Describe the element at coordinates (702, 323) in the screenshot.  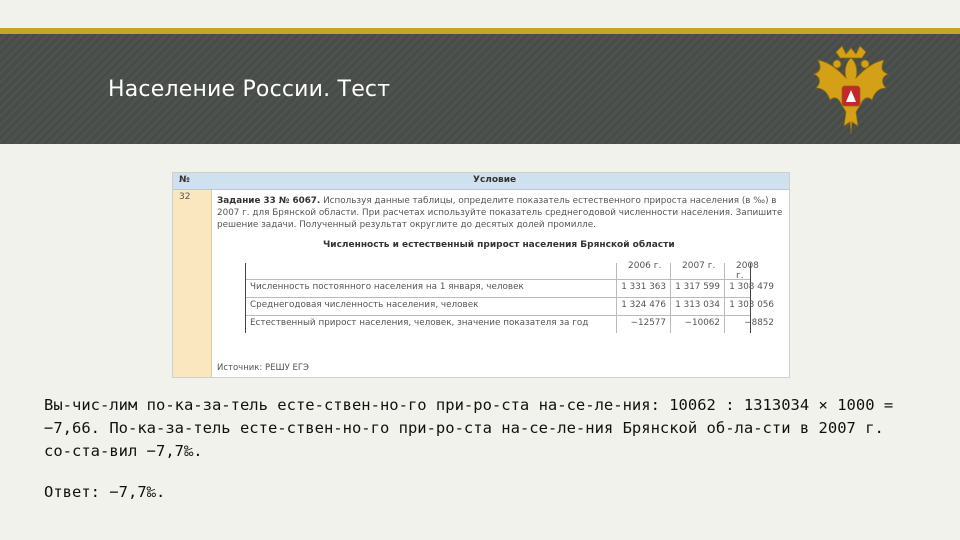
I see `cell-value: −10062` at that location.